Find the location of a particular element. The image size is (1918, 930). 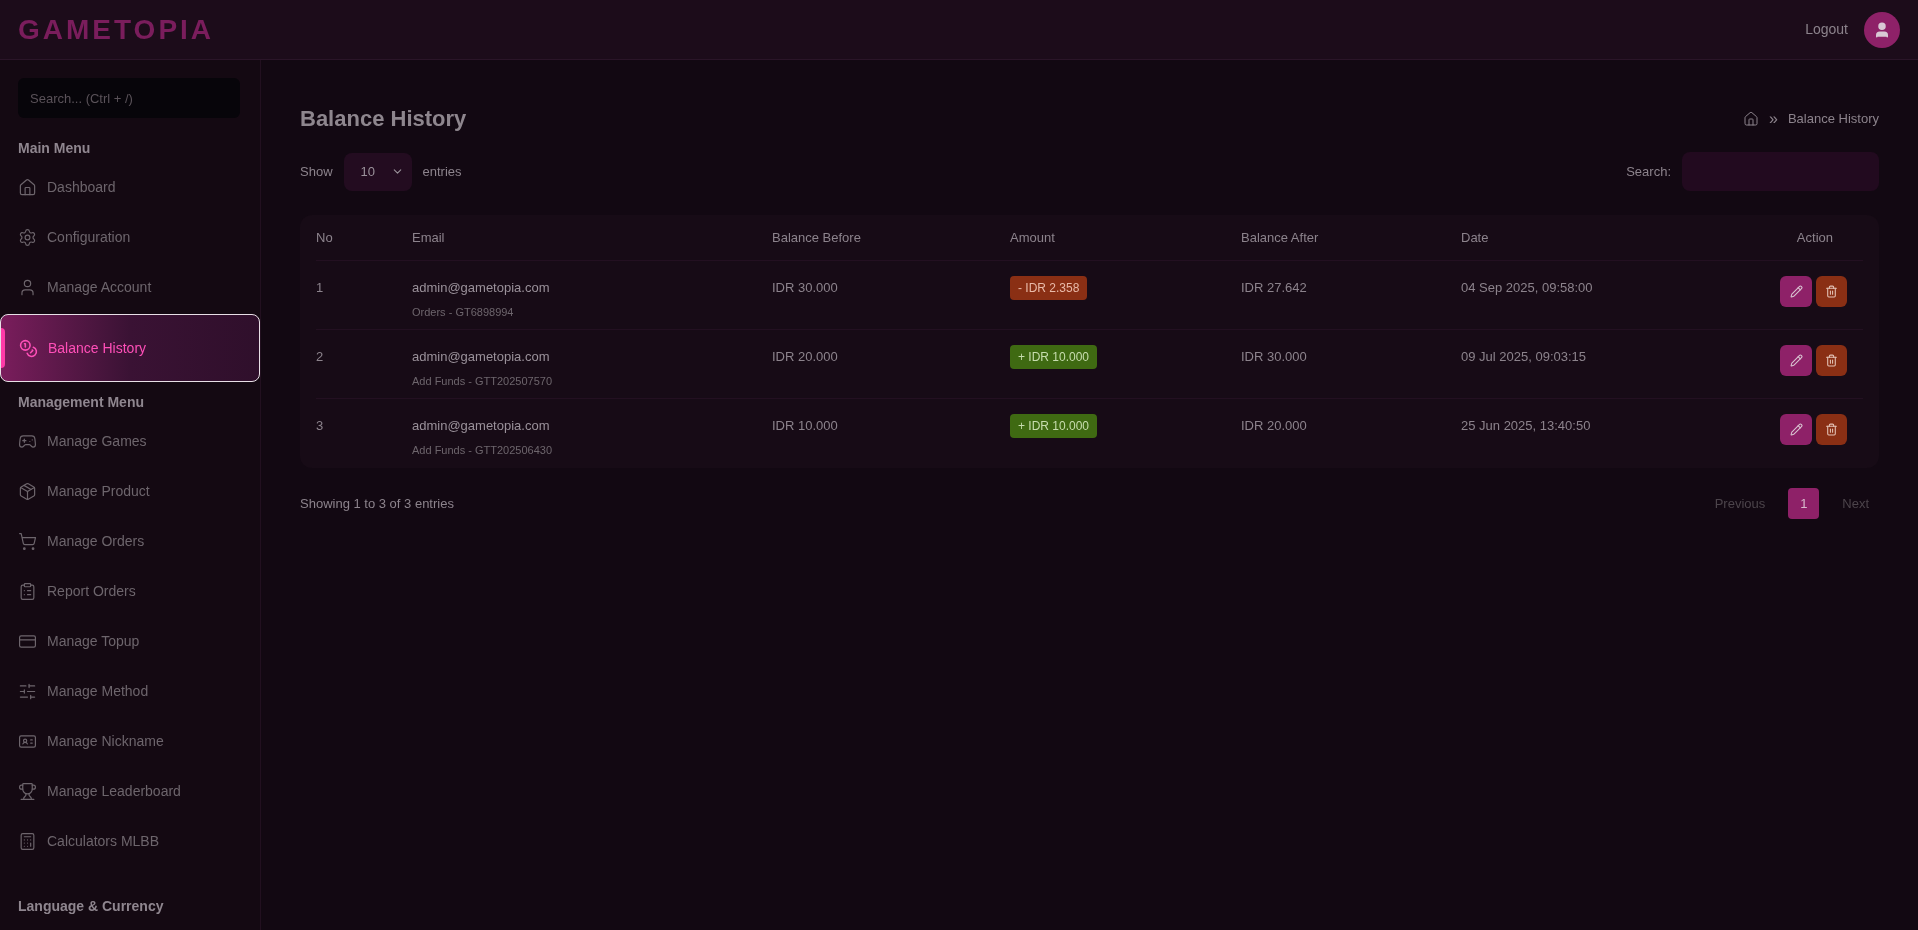

column-header: No is located at coordinates (325, 237).